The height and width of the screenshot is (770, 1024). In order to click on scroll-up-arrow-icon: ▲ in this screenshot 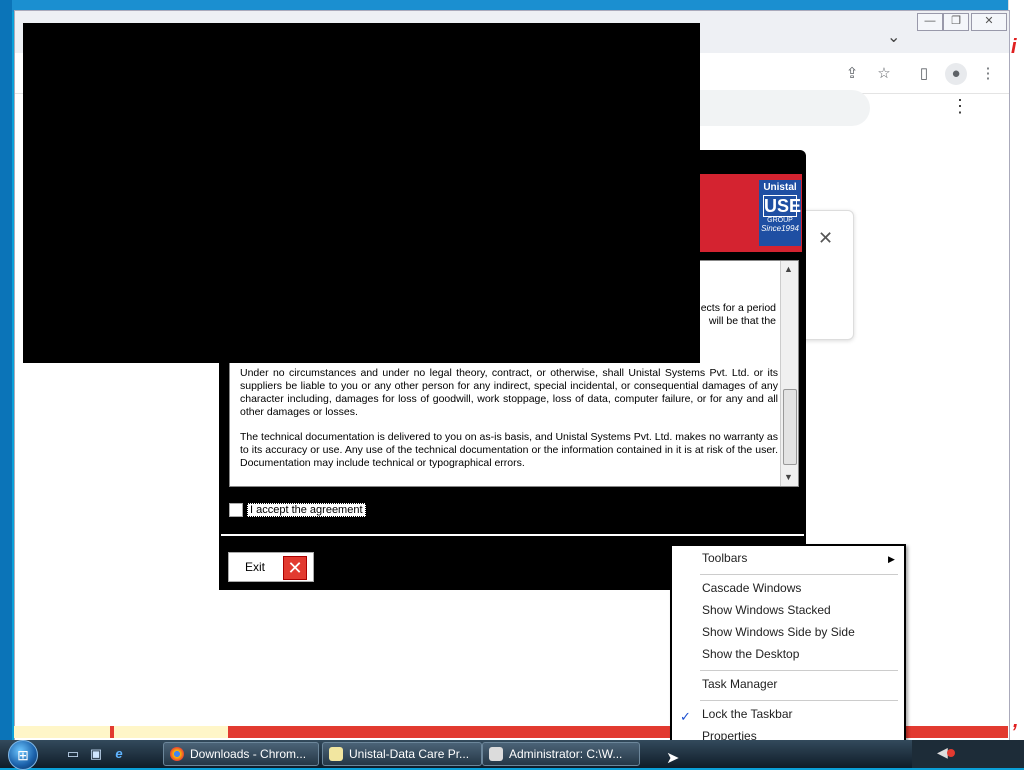, I will do `click(788, 269)`.